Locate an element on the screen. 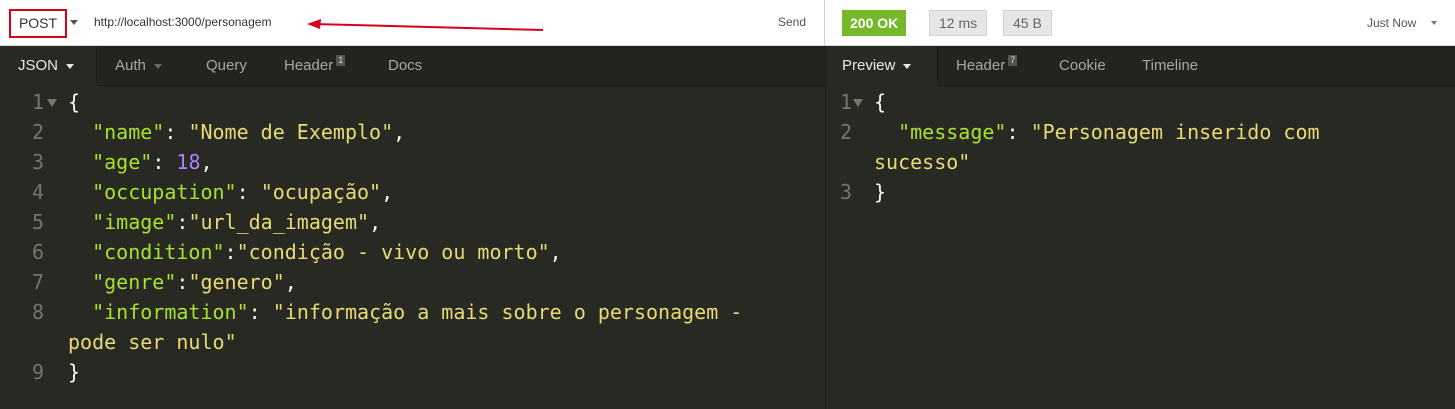 This screenshot has height=409, width=1455. code-text: "age": 18, is located at coordinates (152, 162).